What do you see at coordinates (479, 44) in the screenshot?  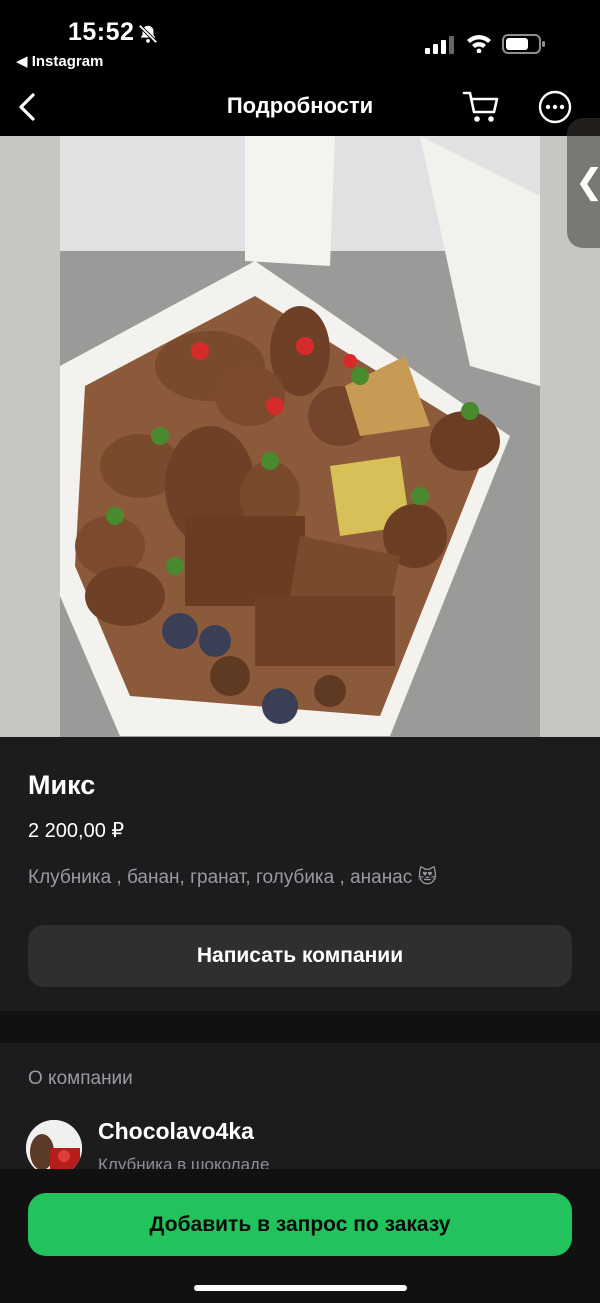 I see `wifi-icon` at bounding box center [479, 44].